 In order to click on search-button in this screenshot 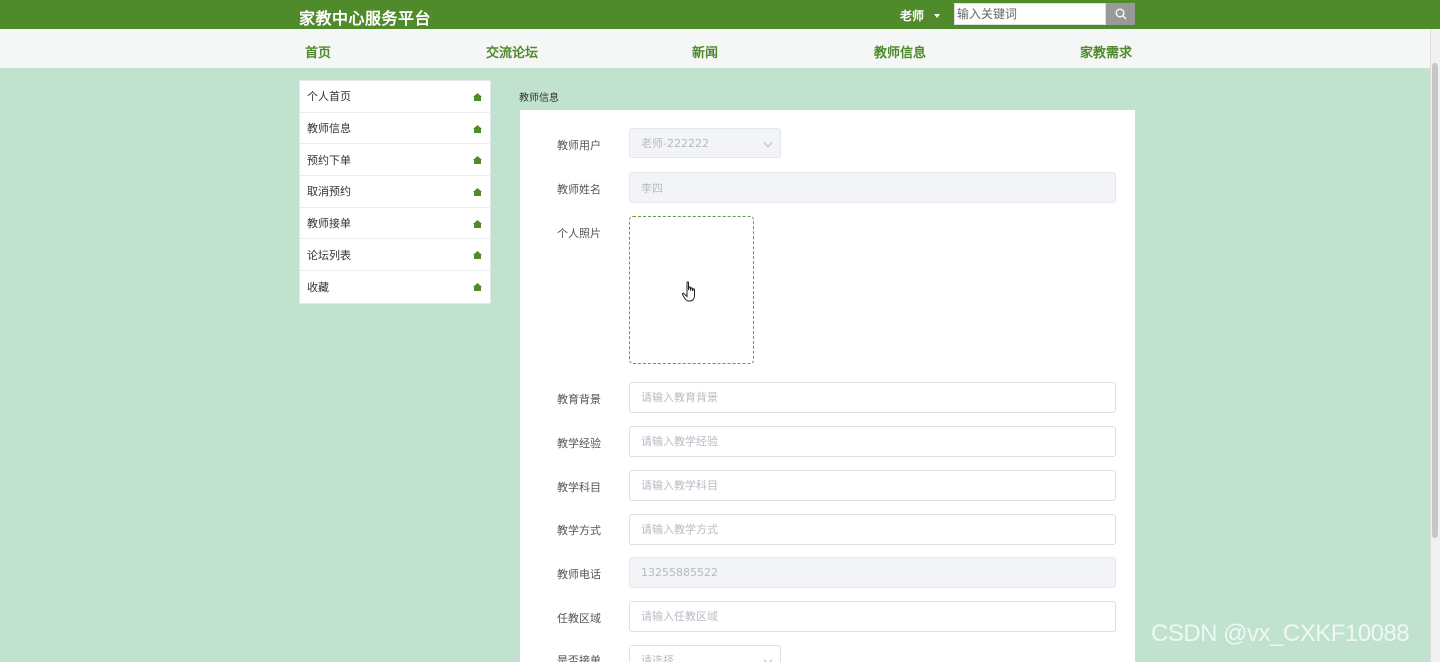, I will do `click(1120, 14)`.